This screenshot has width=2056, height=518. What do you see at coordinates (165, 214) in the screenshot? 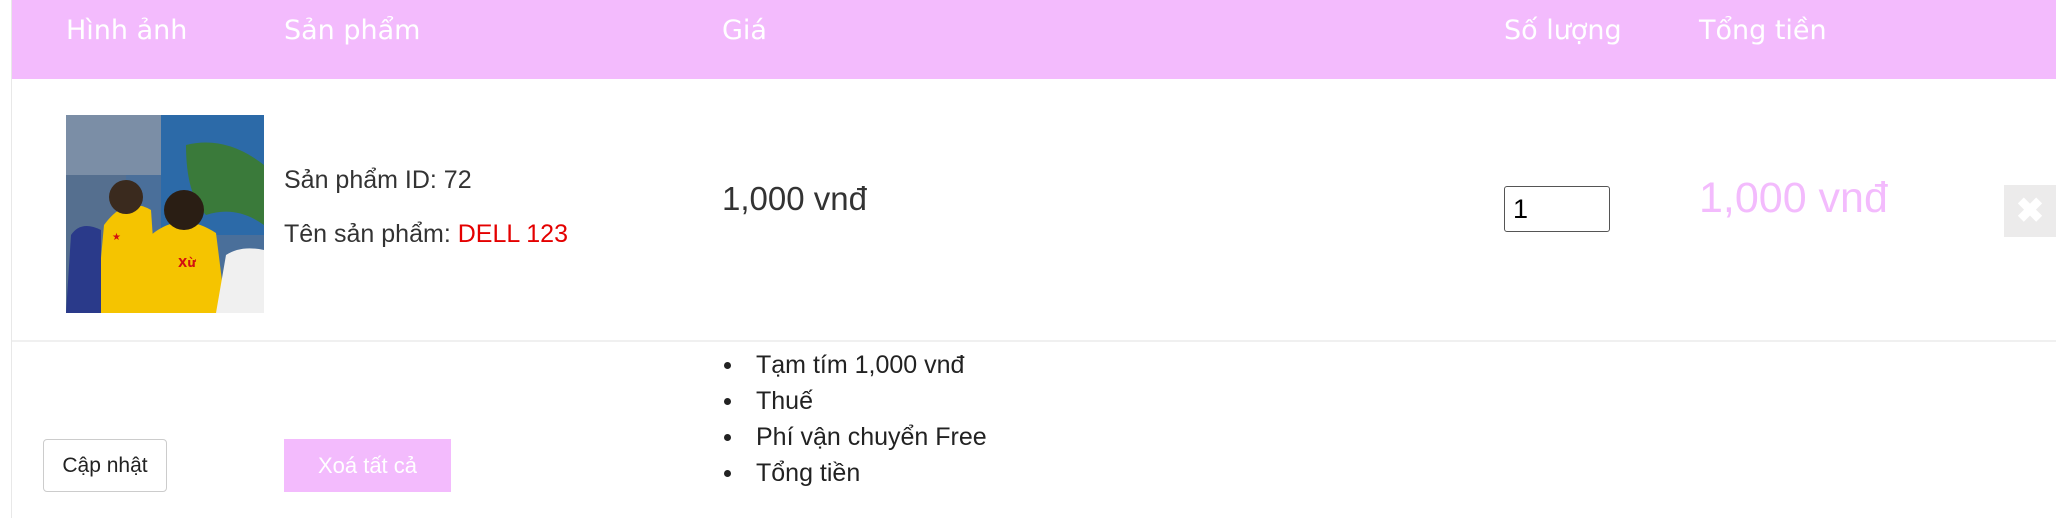
I see `product-image: Xừ ★` at bounding box center [165, 214].